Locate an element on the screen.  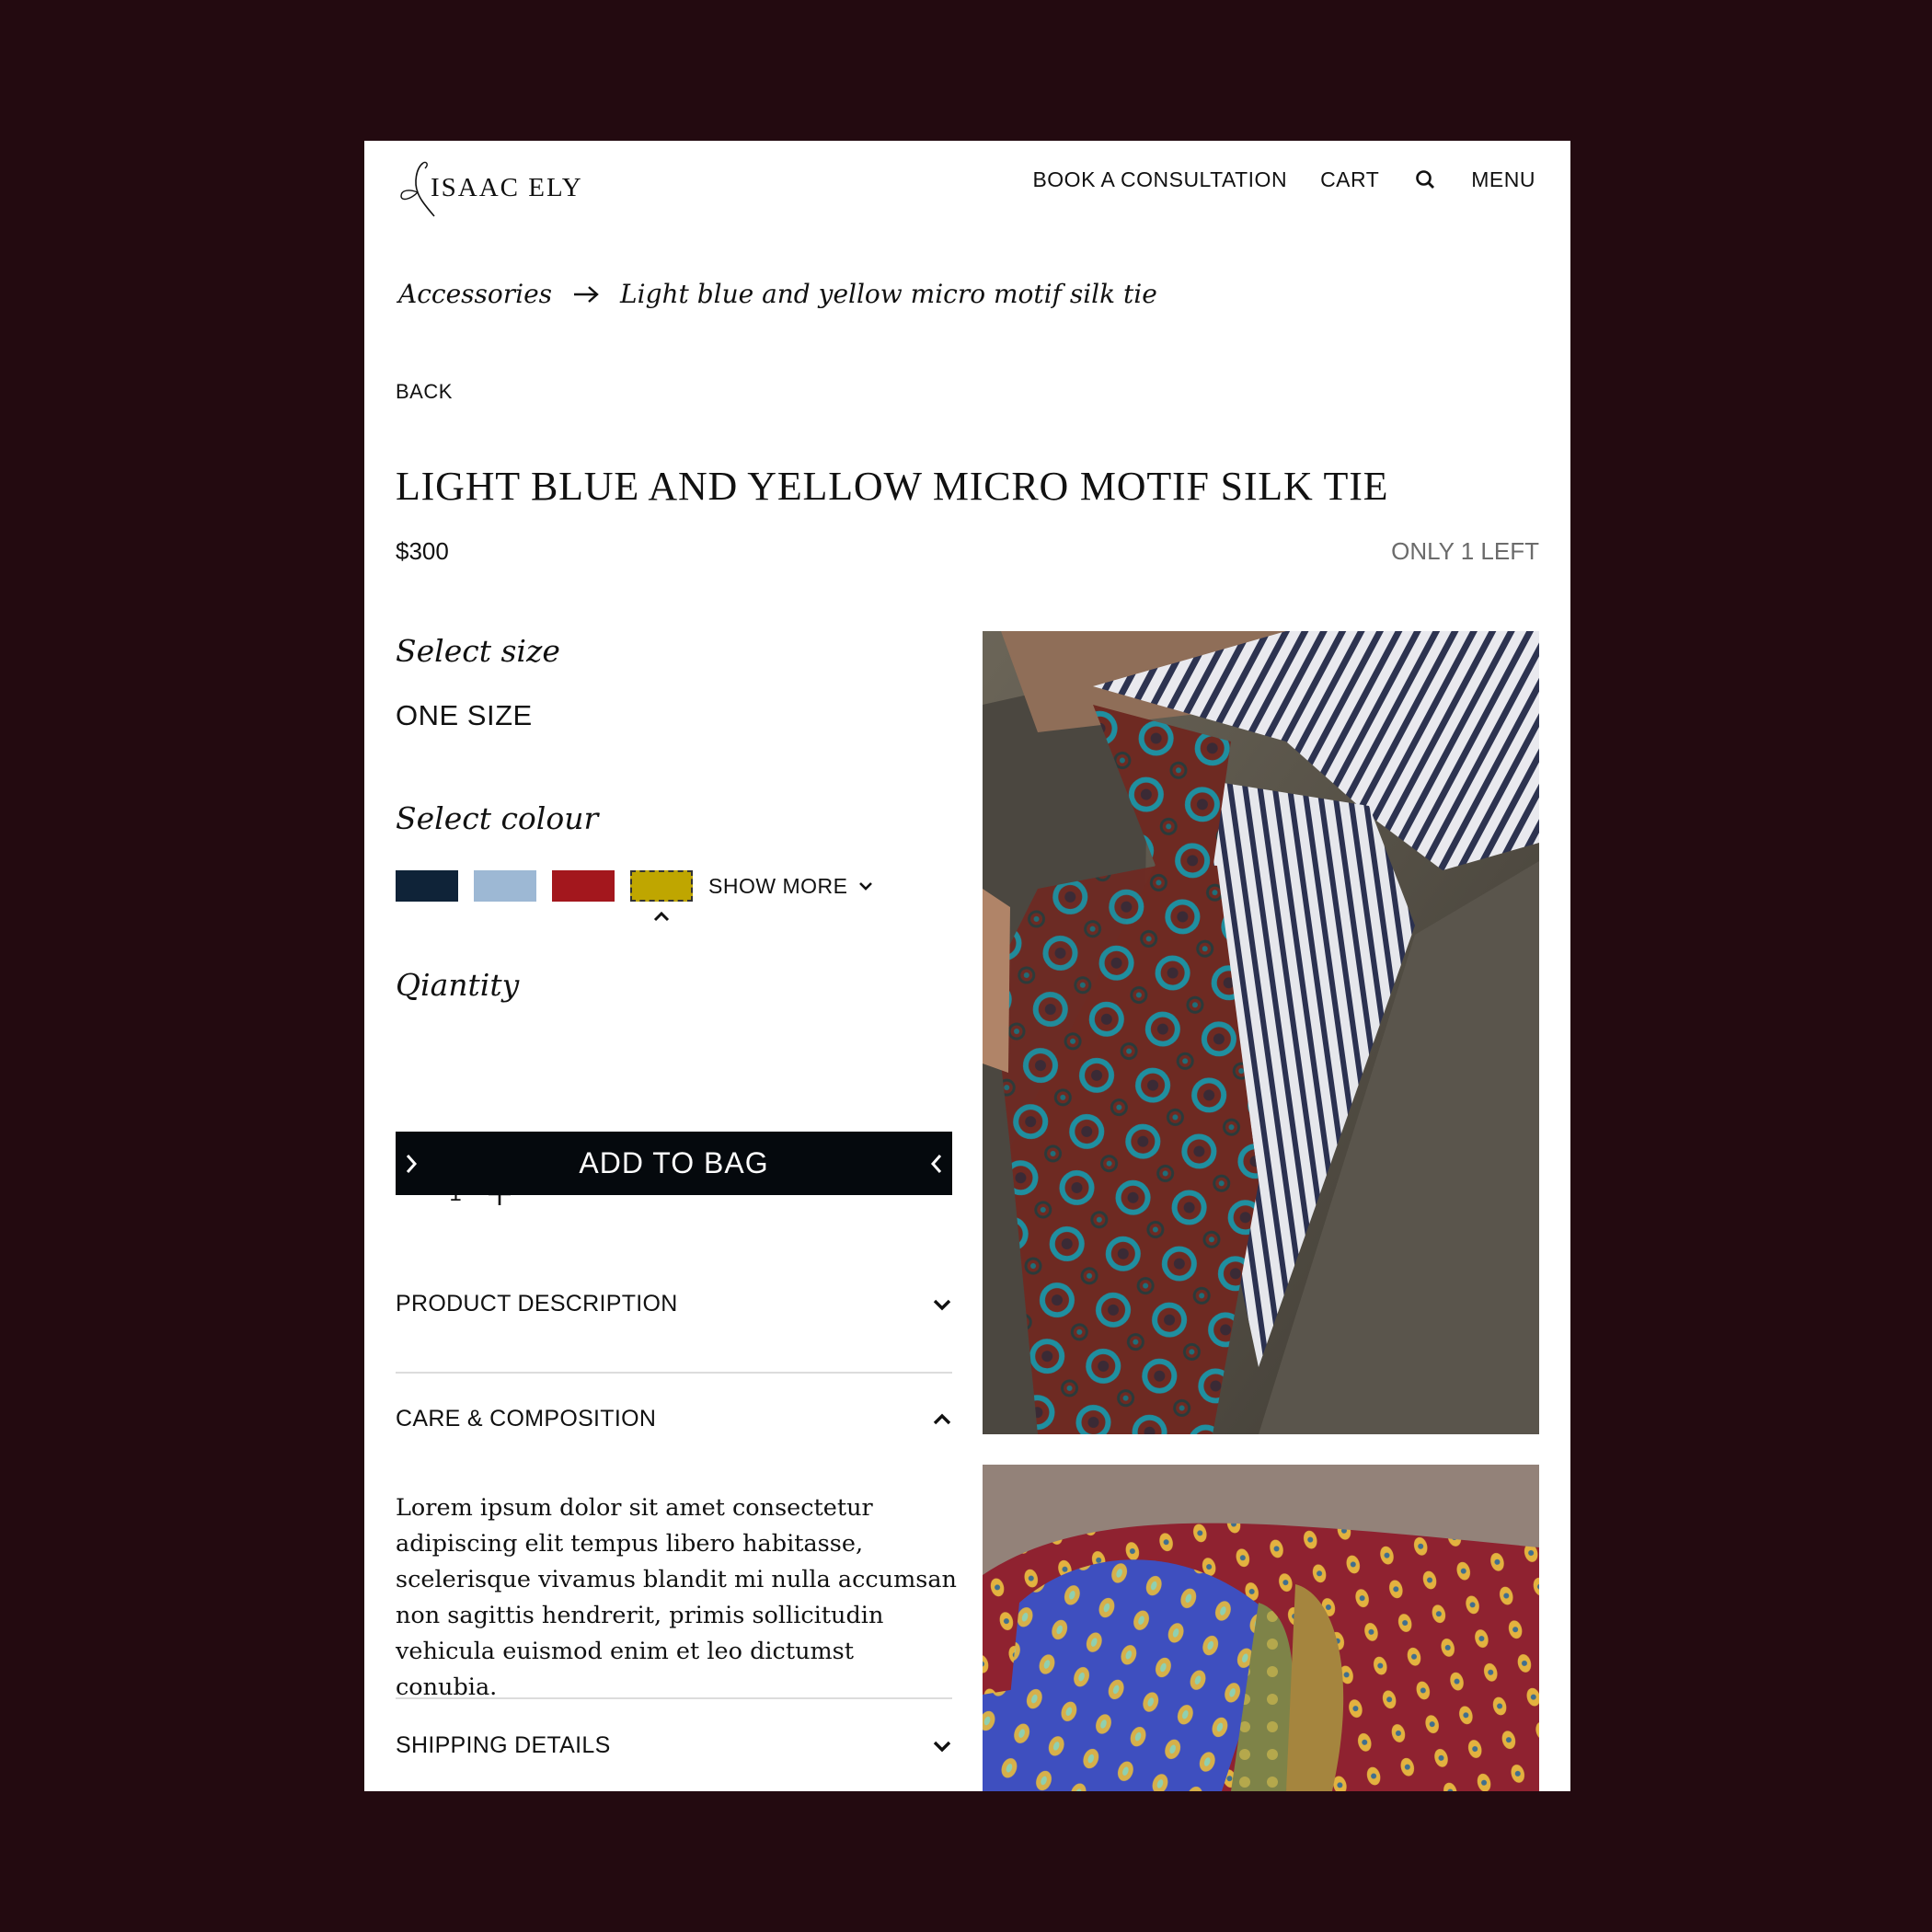
accordion-title: SHIPPING DETAILS is located at coordinates (503, 1745).